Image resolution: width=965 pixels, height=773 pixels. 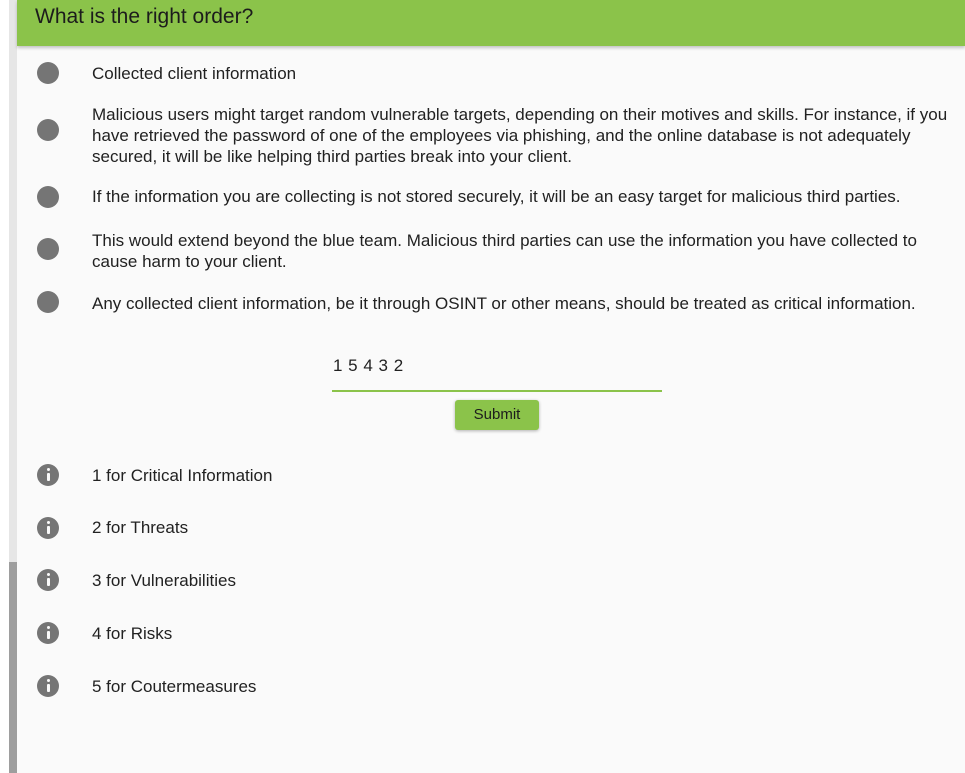 What do you see at coordinates (368, 366) in the screenshot?
I see `answer-input-value: 1 5 4 3 2` at bounding box center [368, 366].